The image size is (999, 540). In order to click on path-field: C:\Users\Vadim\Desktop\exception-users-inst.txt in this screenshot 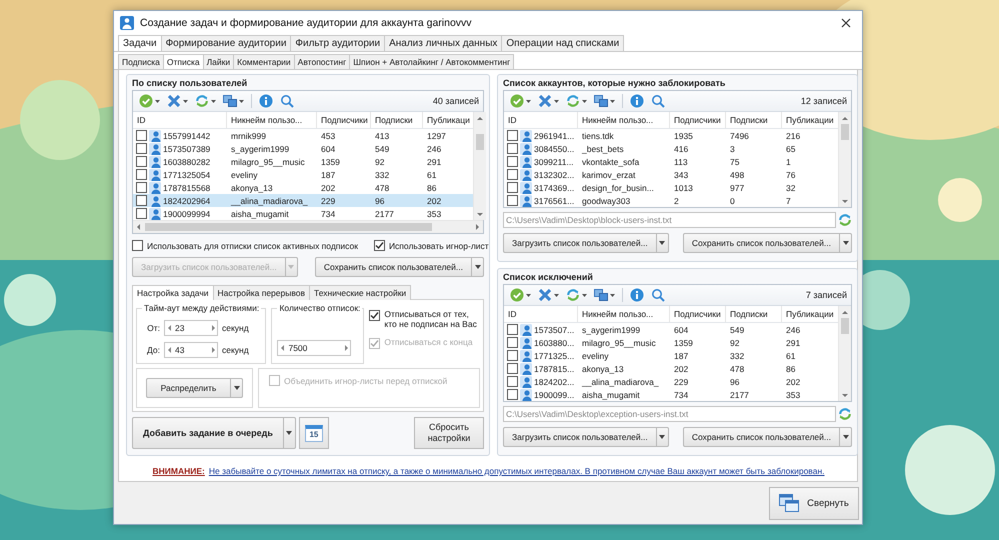, I will do `click(669, 414)`.